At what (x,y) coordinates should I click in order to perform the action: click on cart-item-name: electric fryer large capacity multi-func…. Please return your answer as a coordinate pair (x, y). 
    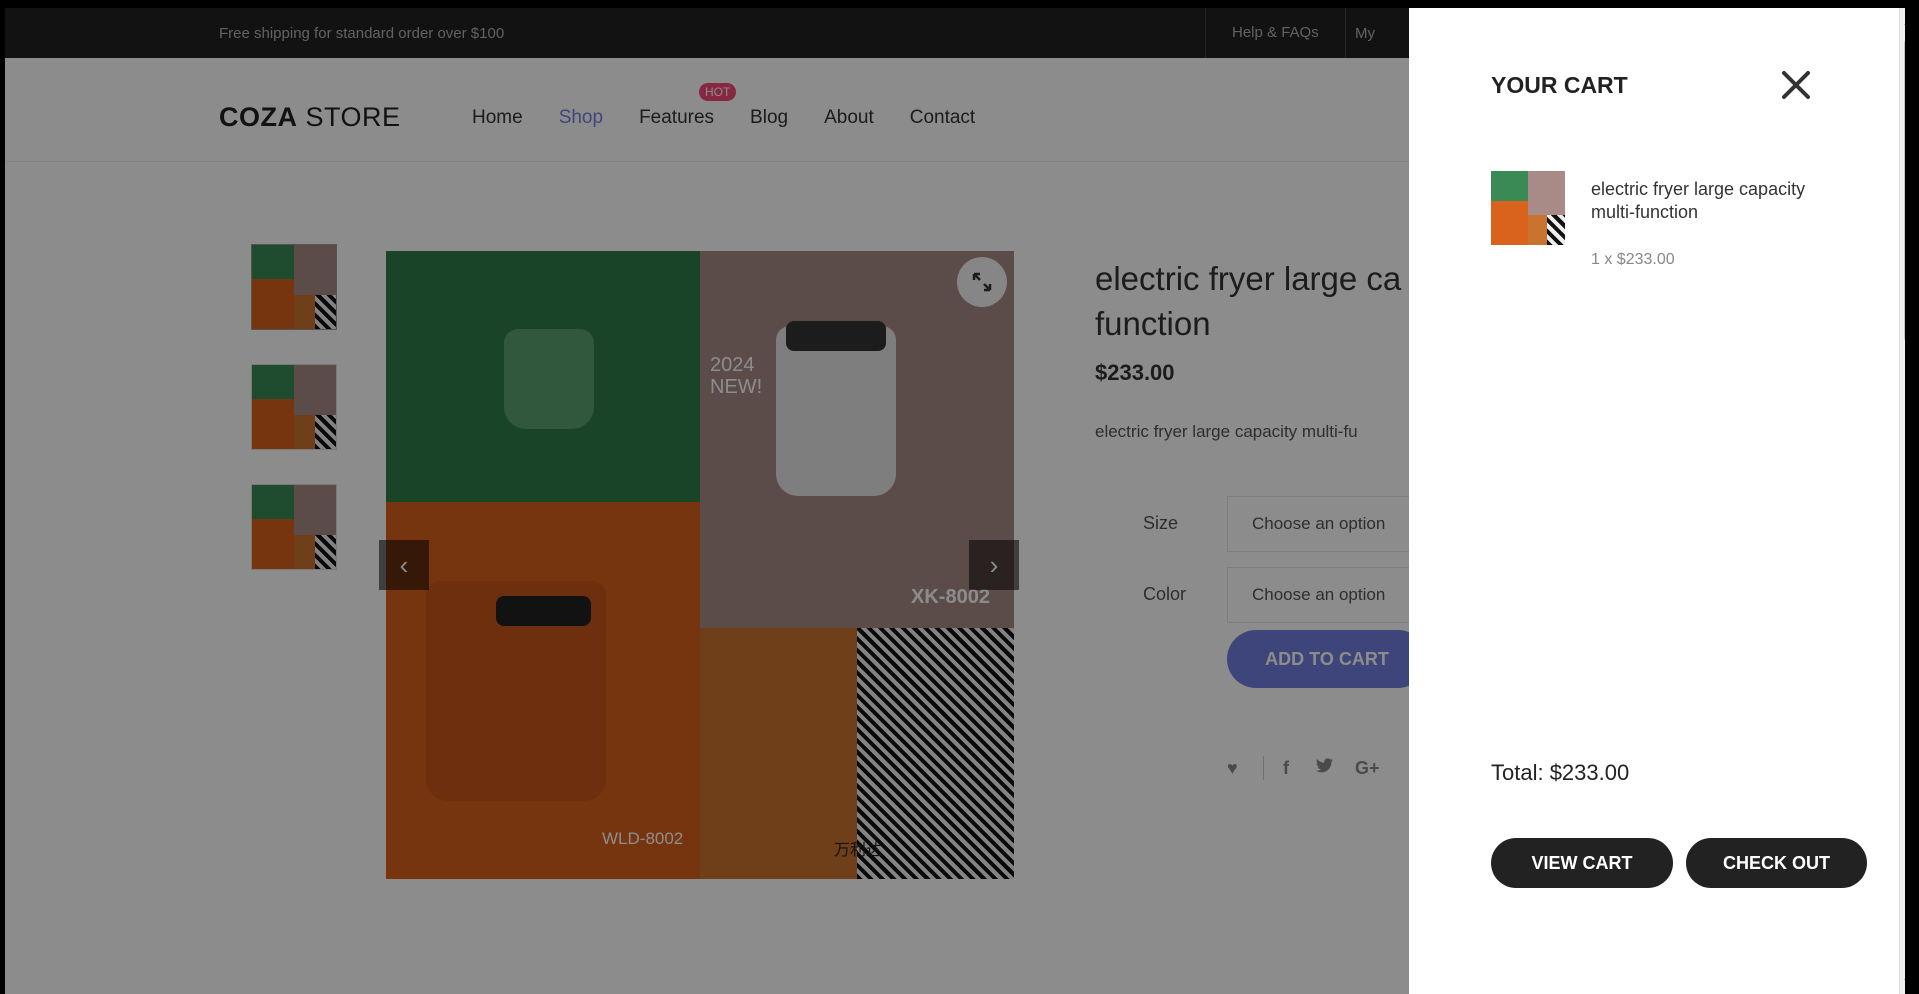
    Looking at the image, I should click on (1716, 201).